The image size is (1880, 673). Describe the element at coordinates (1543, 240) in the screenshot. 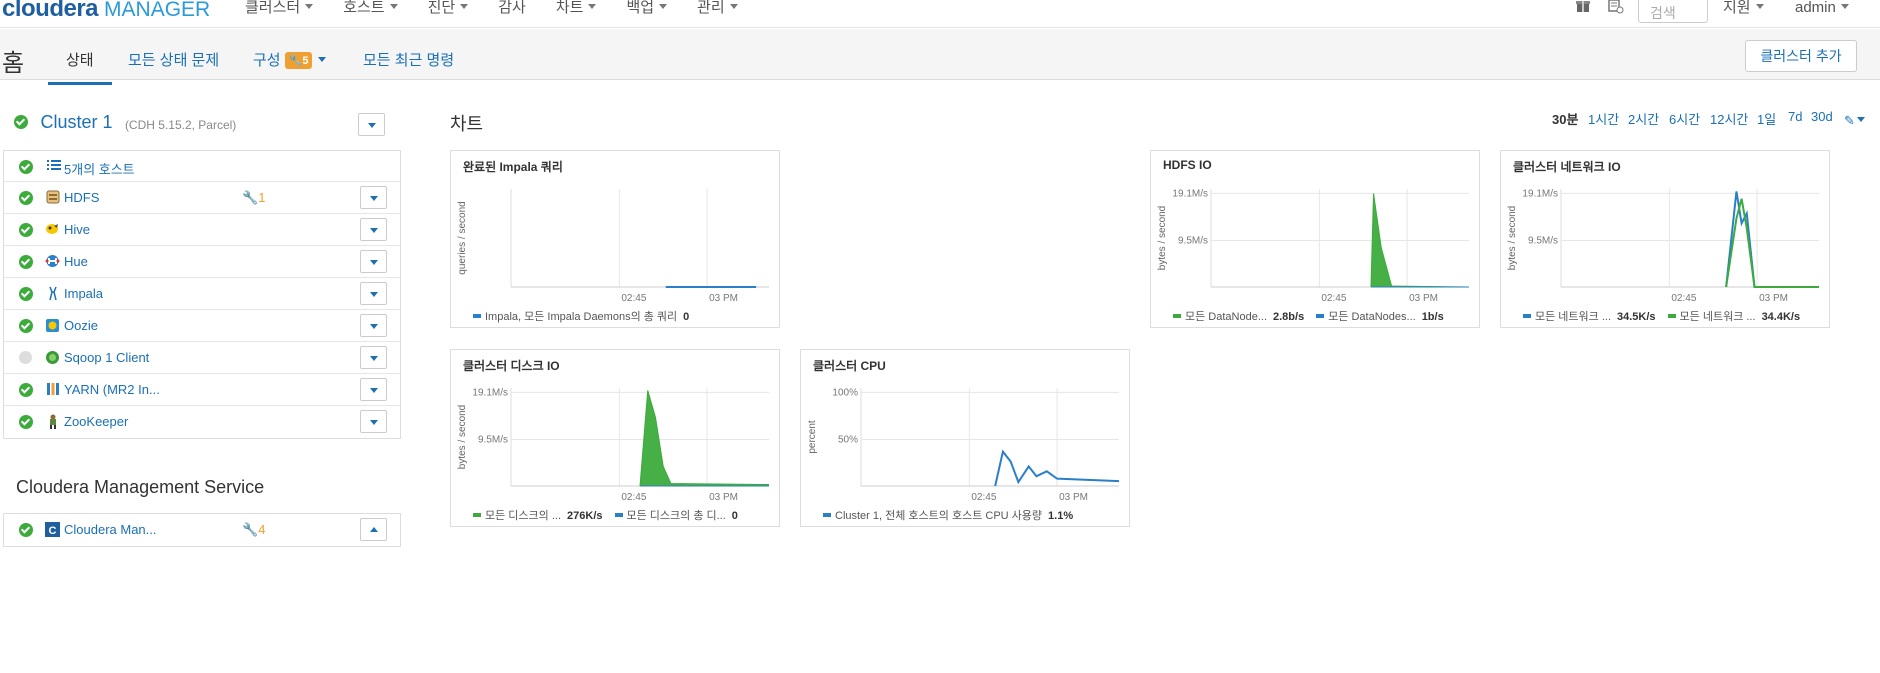

I see `y-tick-label: 9.5M/s` at that location.